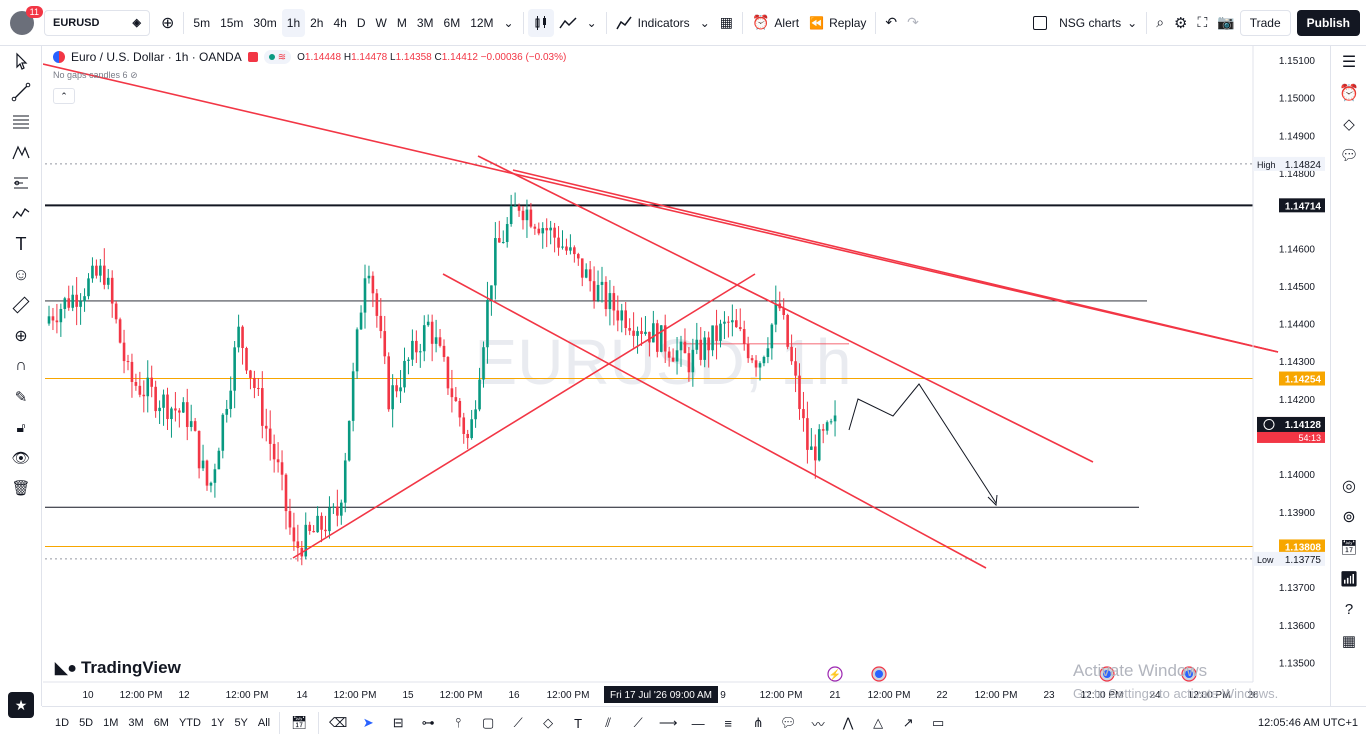  Describe the element at coordinates (167, 23) in the screenshot. I see `add-symbol-icon: ⊕` at that location.